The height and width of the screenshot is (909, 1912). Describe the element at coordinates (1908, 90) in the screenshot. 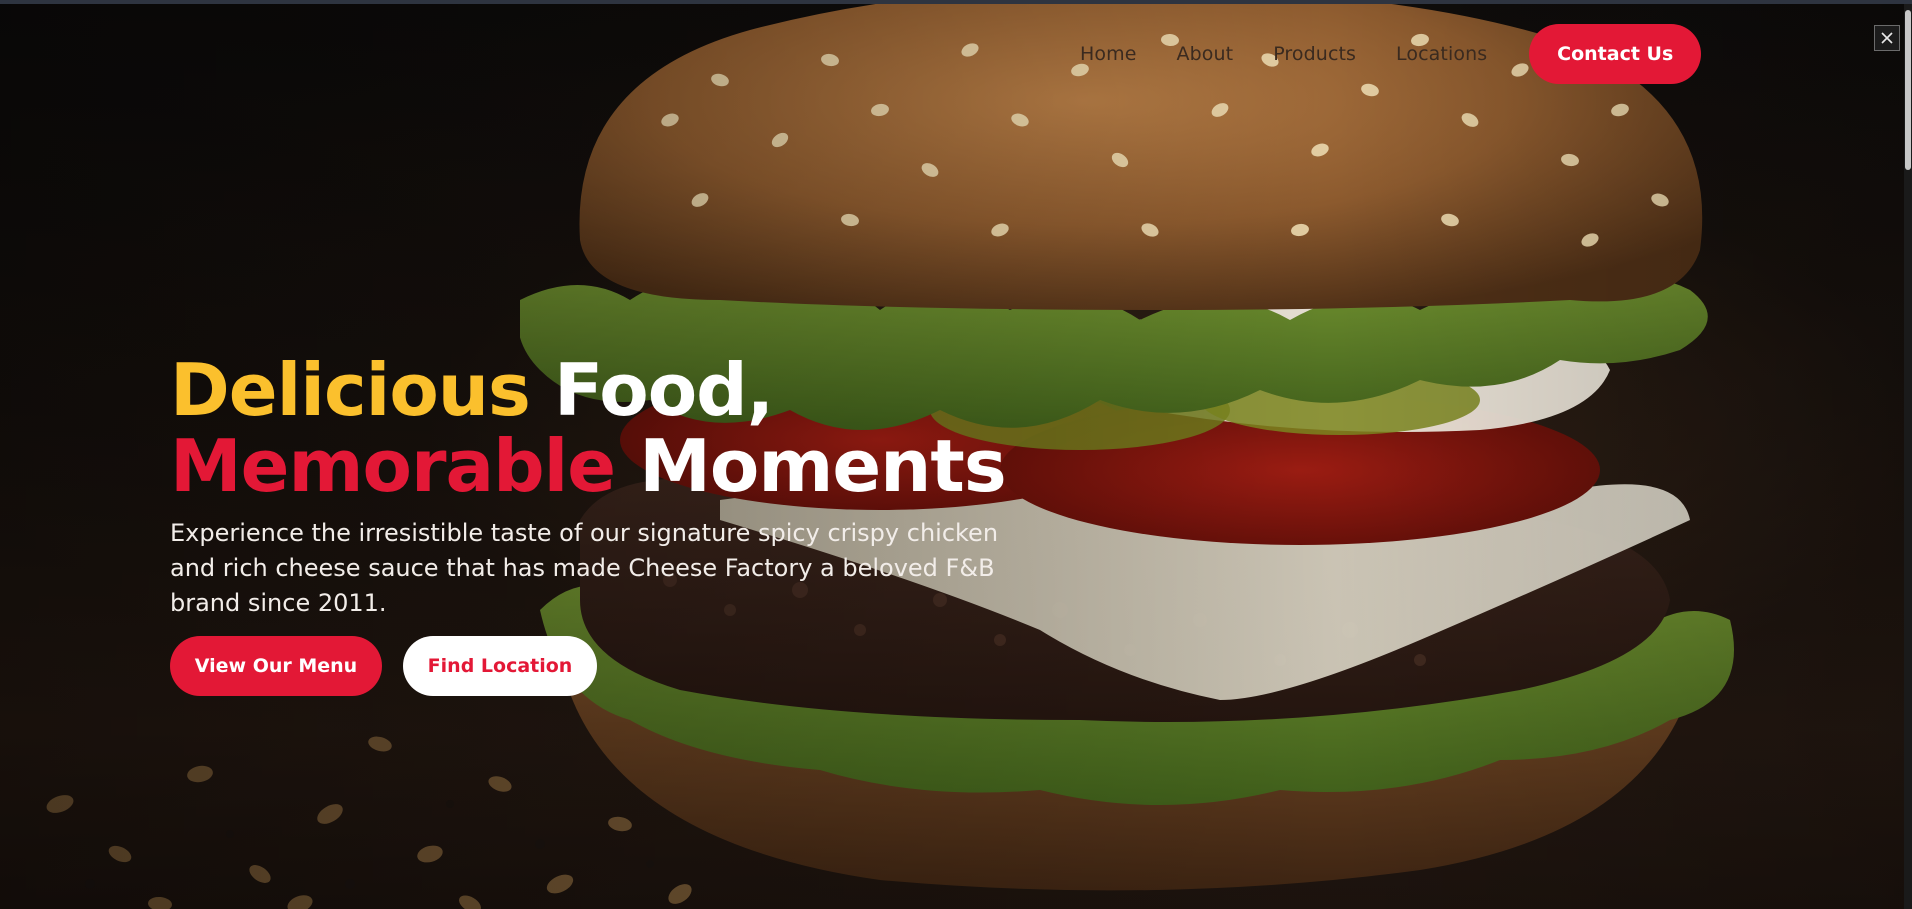

I see `scrollbar-thumb` at that location.